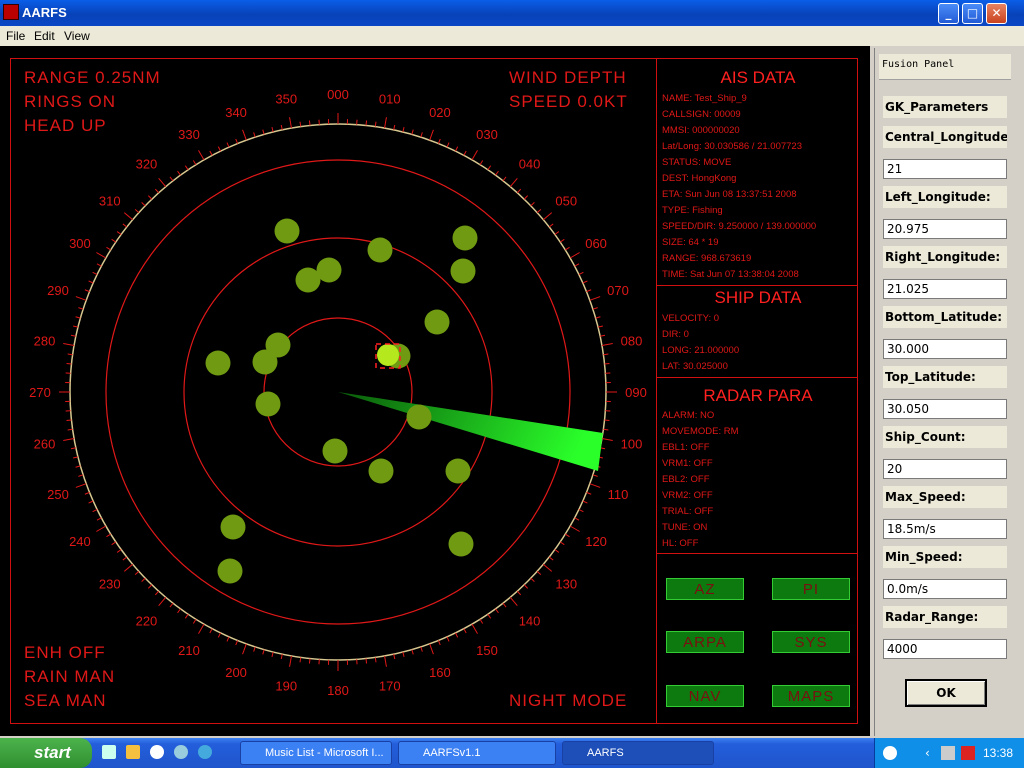 This screenshot has width=1024, height=768. Describe the element at coordinates (945, 469) in the screenshot. I see `param-input: 20` at that location.